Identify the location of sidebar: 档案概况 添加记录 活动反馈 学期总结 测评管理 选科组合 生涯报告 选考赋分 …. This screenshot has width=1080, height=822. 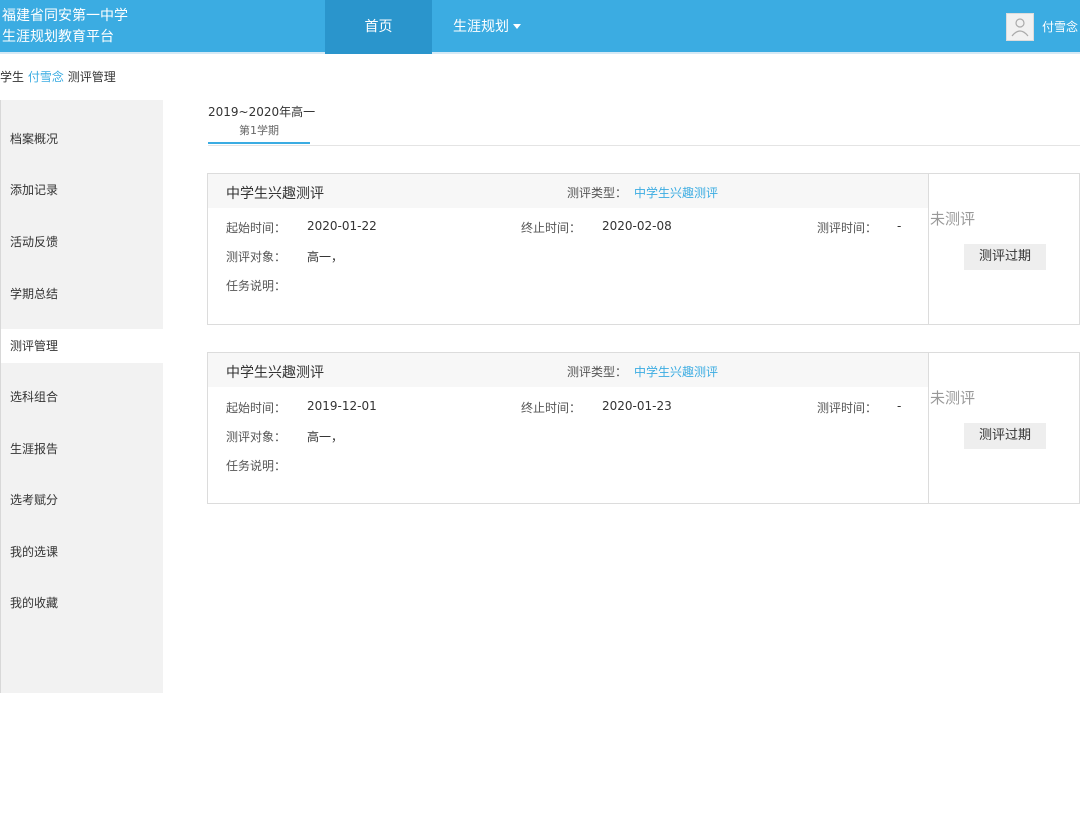
(81, 396).